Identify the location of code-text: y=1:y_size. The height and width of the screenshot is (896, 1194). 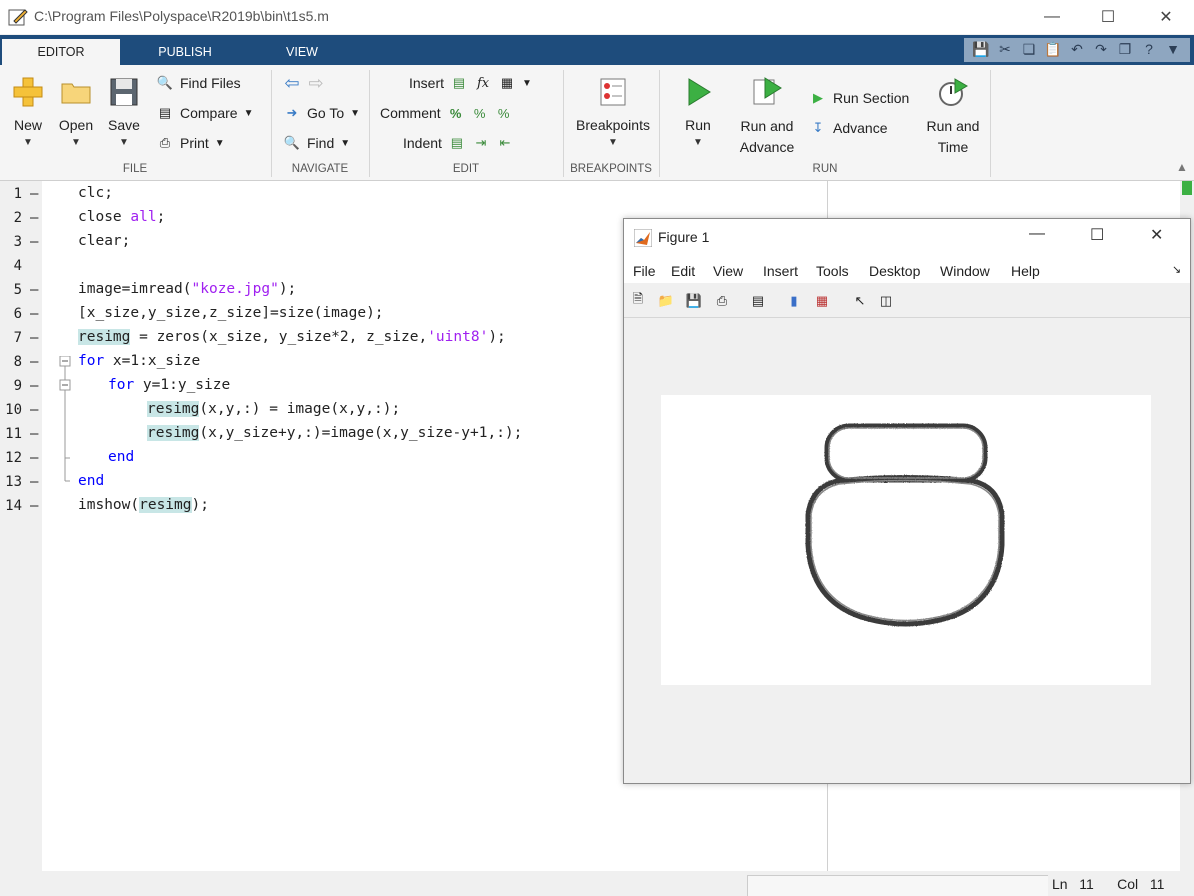
(182, 385).